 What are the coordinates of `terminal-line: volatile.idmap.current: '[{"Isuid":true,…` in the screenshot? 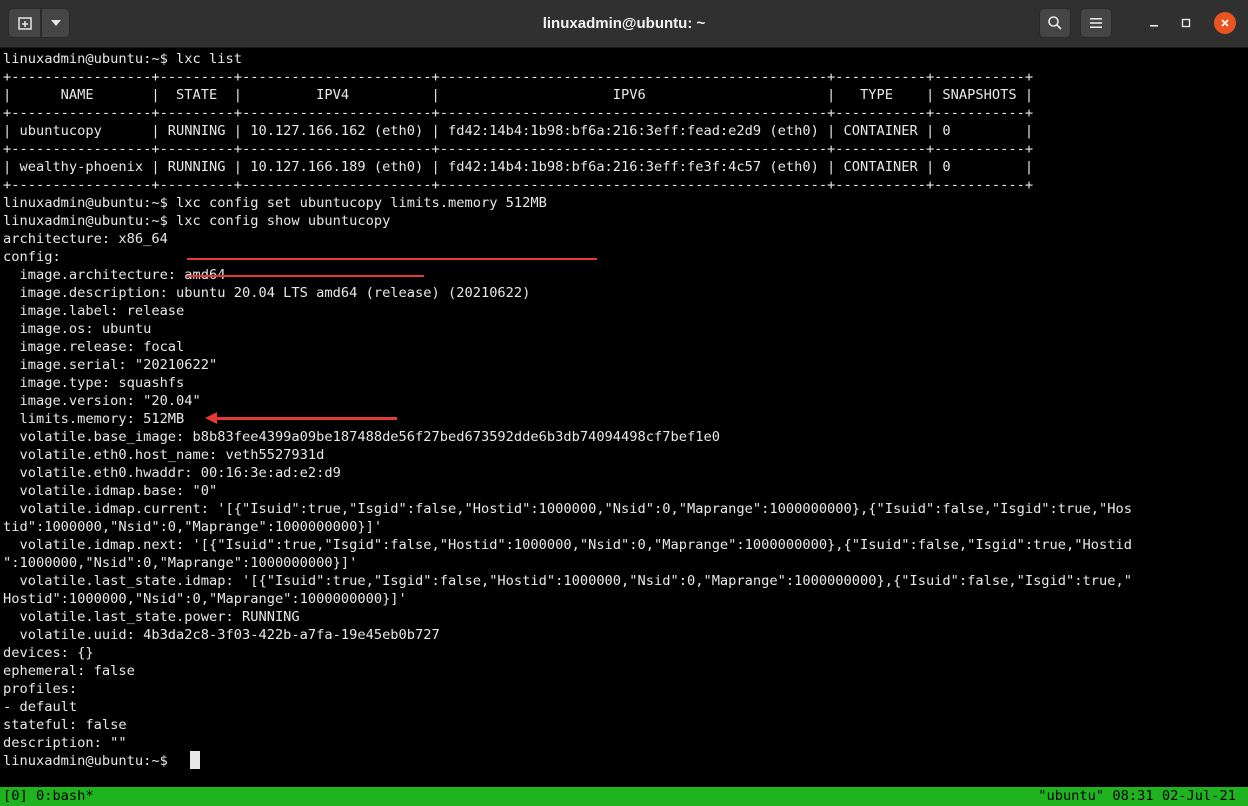 It's located at (567, 509).